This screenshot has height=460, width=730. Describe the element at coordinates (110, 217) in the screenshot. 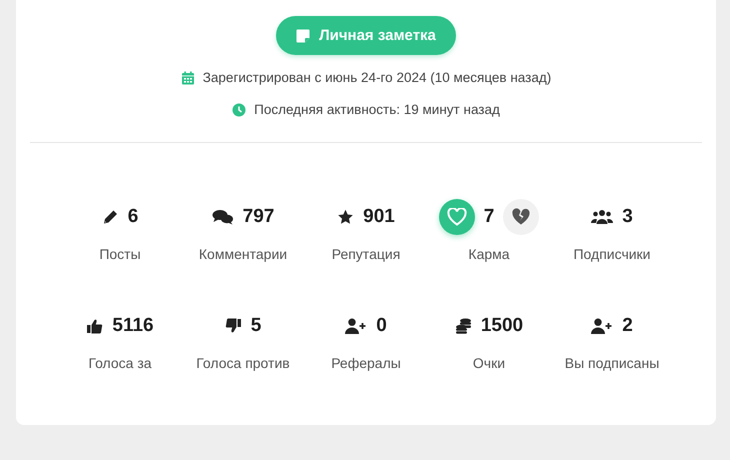

I see `pencil-icon` at that location.